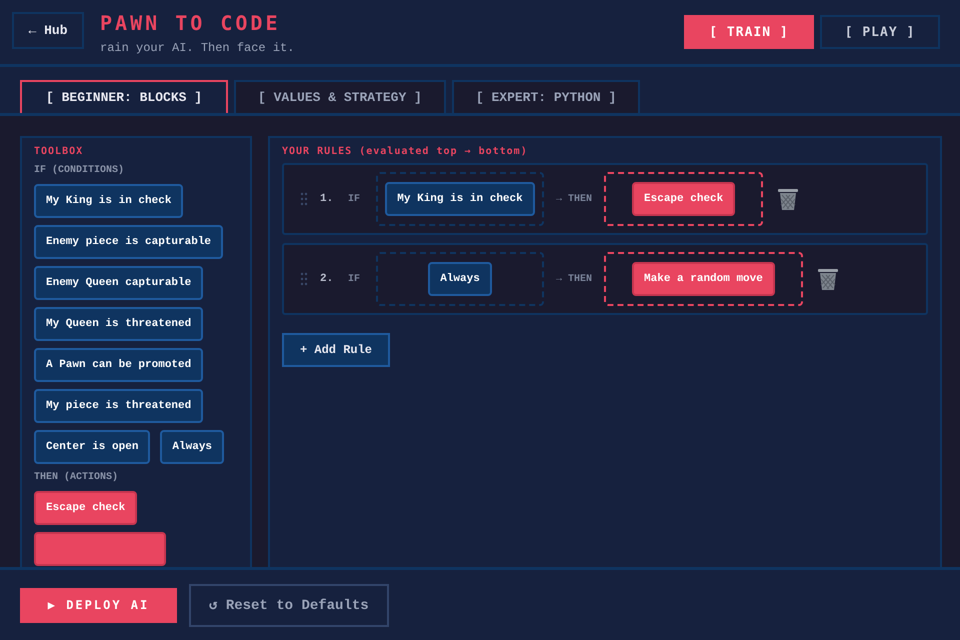  I want to click on tab: [ VALUES & STRATEGY ], so click(340, 96).